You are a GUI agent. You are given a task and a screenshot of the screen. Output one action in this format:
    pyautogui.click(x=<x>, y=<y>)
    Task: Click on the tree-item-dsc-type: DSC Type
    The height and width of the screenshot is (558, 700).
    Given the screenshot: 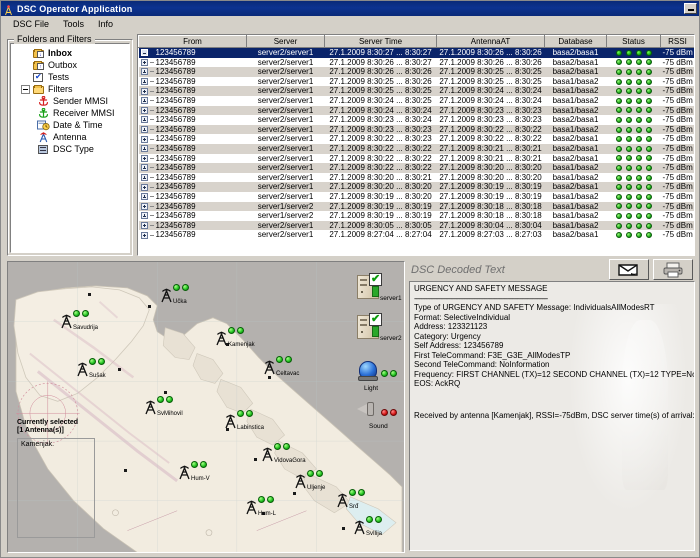 What is the action you would take?
    pyautogui.click(x=70, y=149)
    